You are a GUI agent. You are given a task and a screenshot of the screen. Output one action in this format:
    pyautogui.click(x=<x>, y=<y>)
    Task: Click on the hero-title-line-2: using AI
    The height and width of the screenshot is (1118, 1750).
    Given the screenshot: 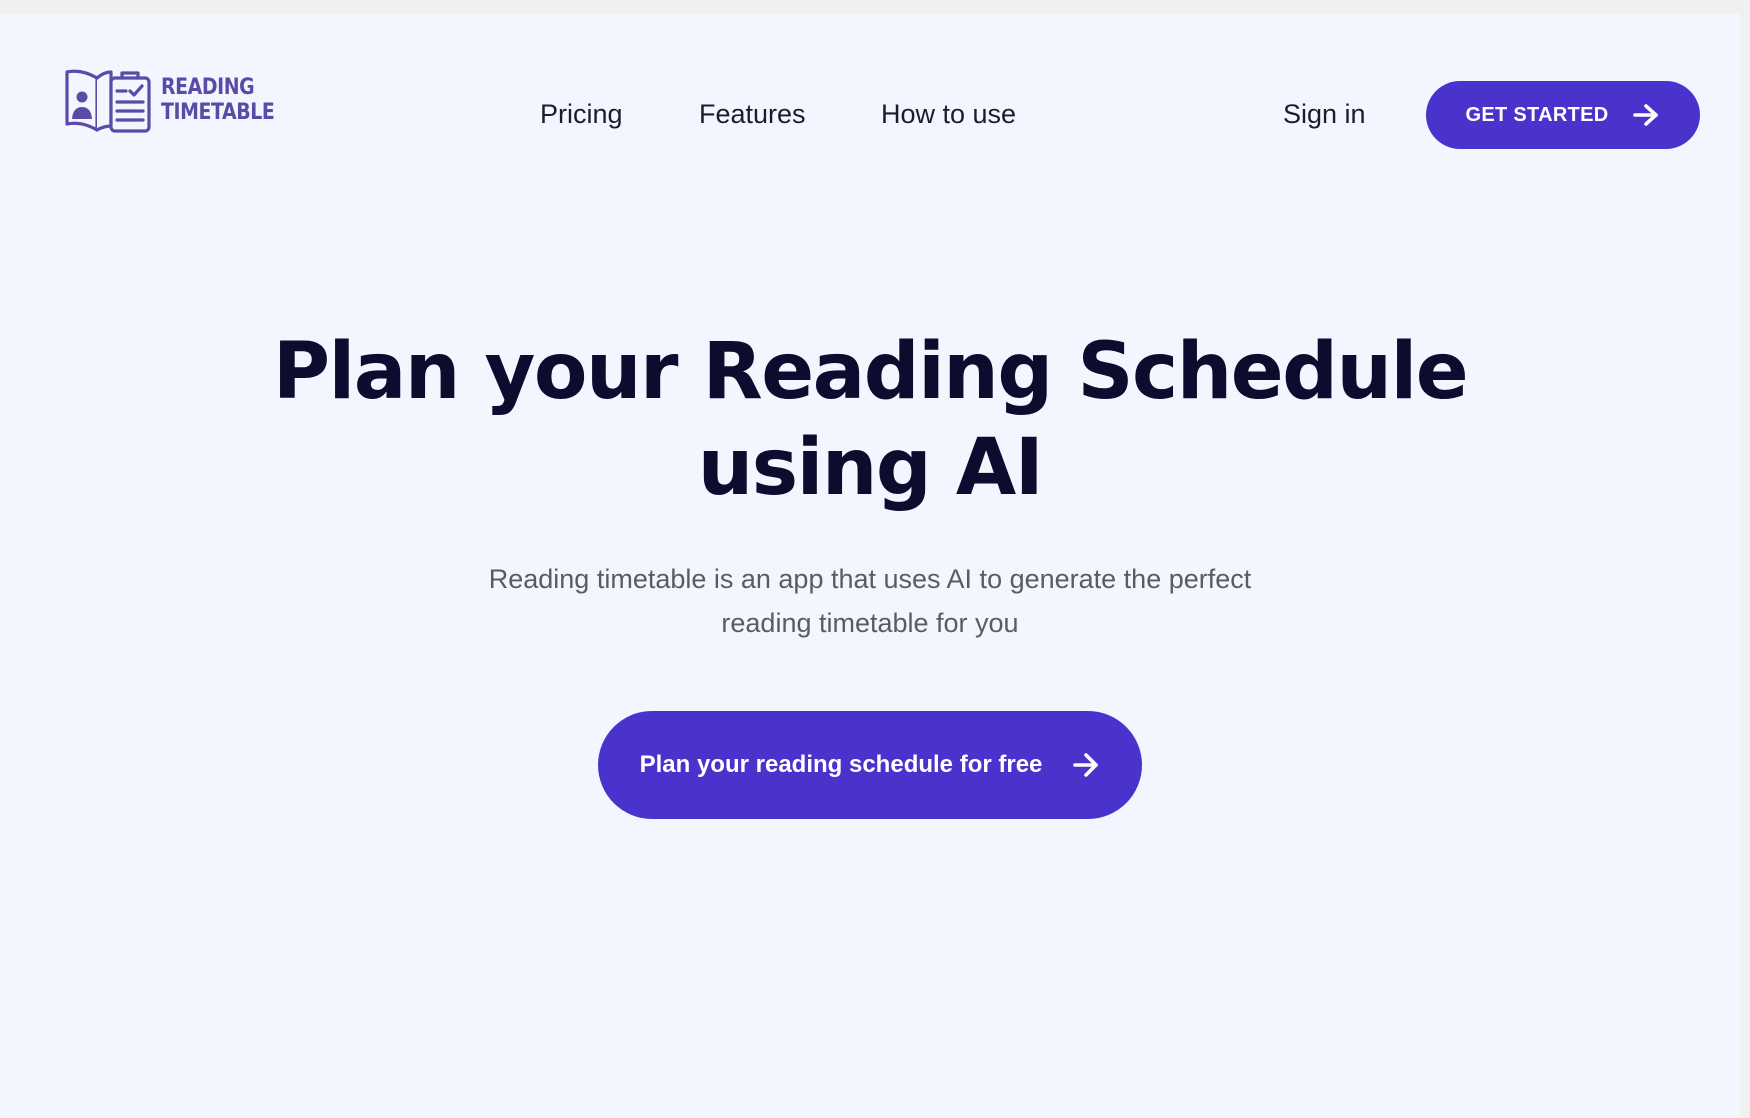 What is the action you would take?
    pyautogui.click(x=870, y=468)
    